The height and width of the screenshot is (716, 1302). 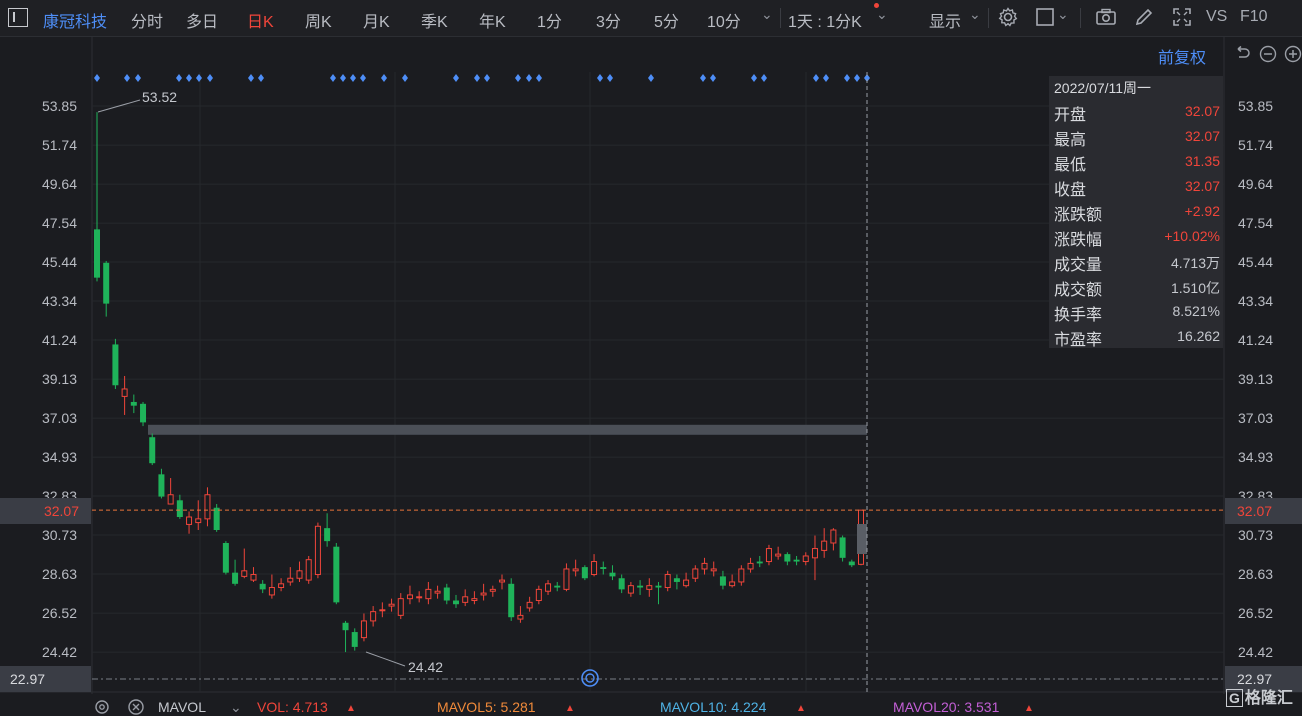 What do you see at coordinates (292, 707) in the screenshot?
I see `vol-value: VOL: 4.713` at bounding box center [292, 707].